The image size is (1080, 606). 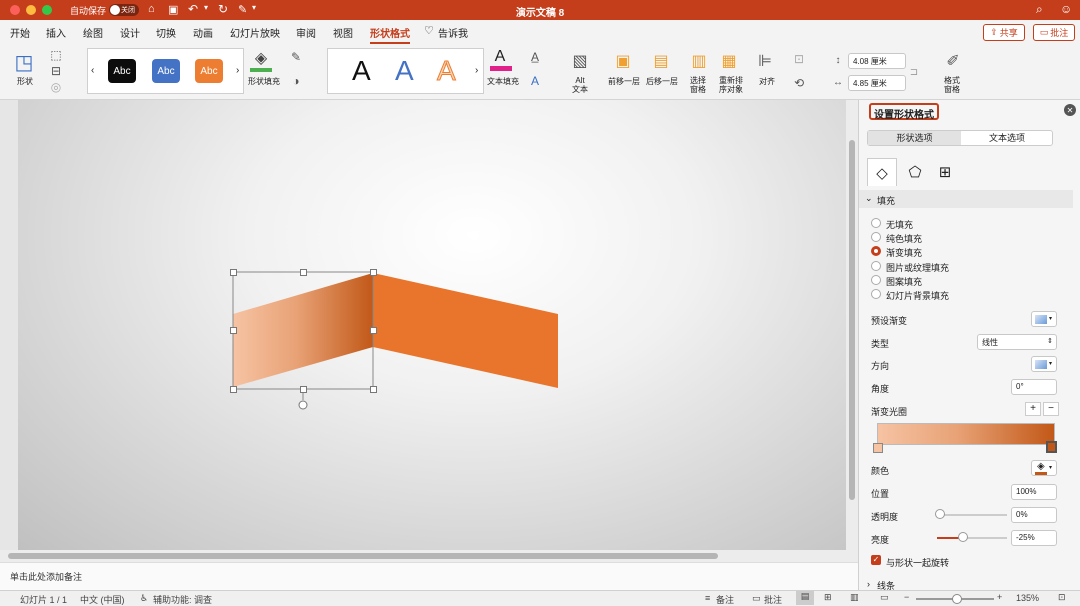 I want to click on accessibility-status: 辅助功能: 调查, so click(x=182, y=599).